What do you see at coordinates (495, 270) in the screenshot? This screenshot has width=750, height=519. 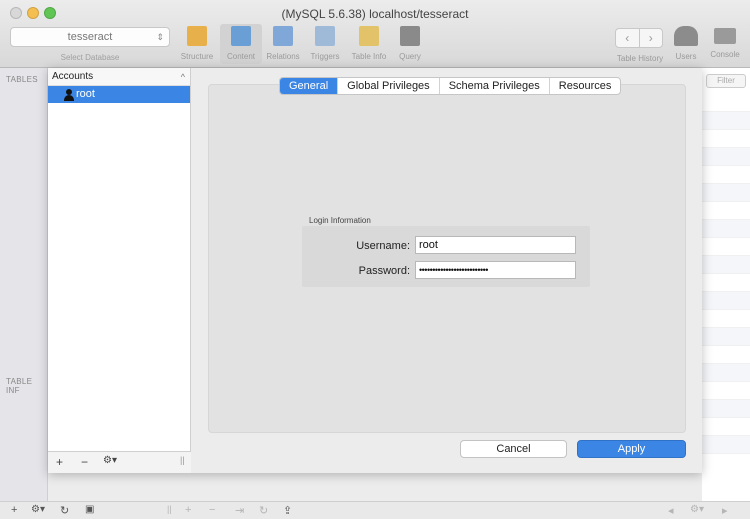 I see `password-field: ••••••••••••••••••••••••••` at bounding box center [495, 270].